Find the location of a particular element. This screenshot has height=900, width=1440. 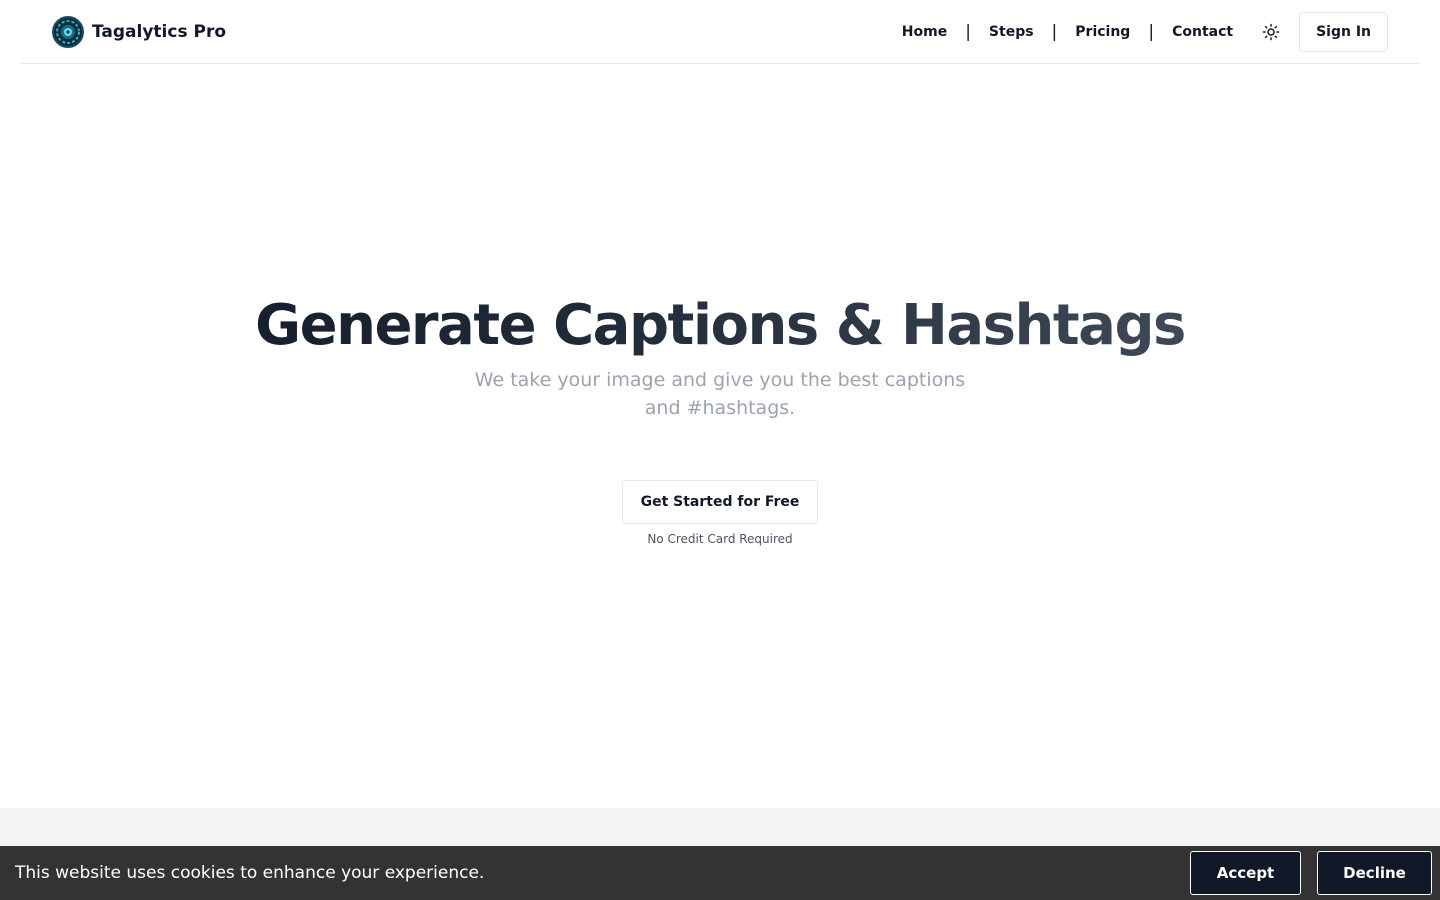

footer-band is located at coordinates (720, 827).